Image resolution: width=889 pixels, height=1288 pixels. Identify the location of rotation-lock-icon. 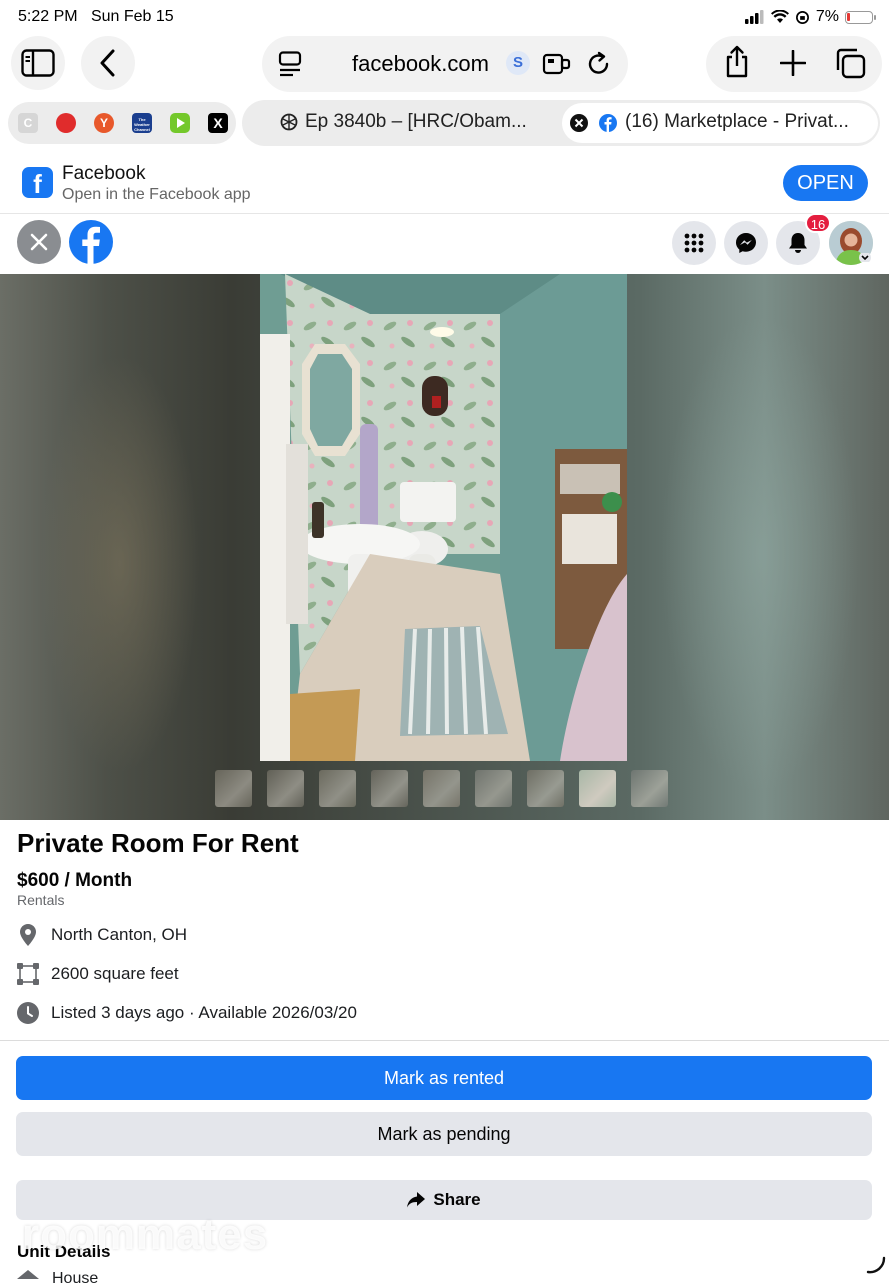
(802, 17).